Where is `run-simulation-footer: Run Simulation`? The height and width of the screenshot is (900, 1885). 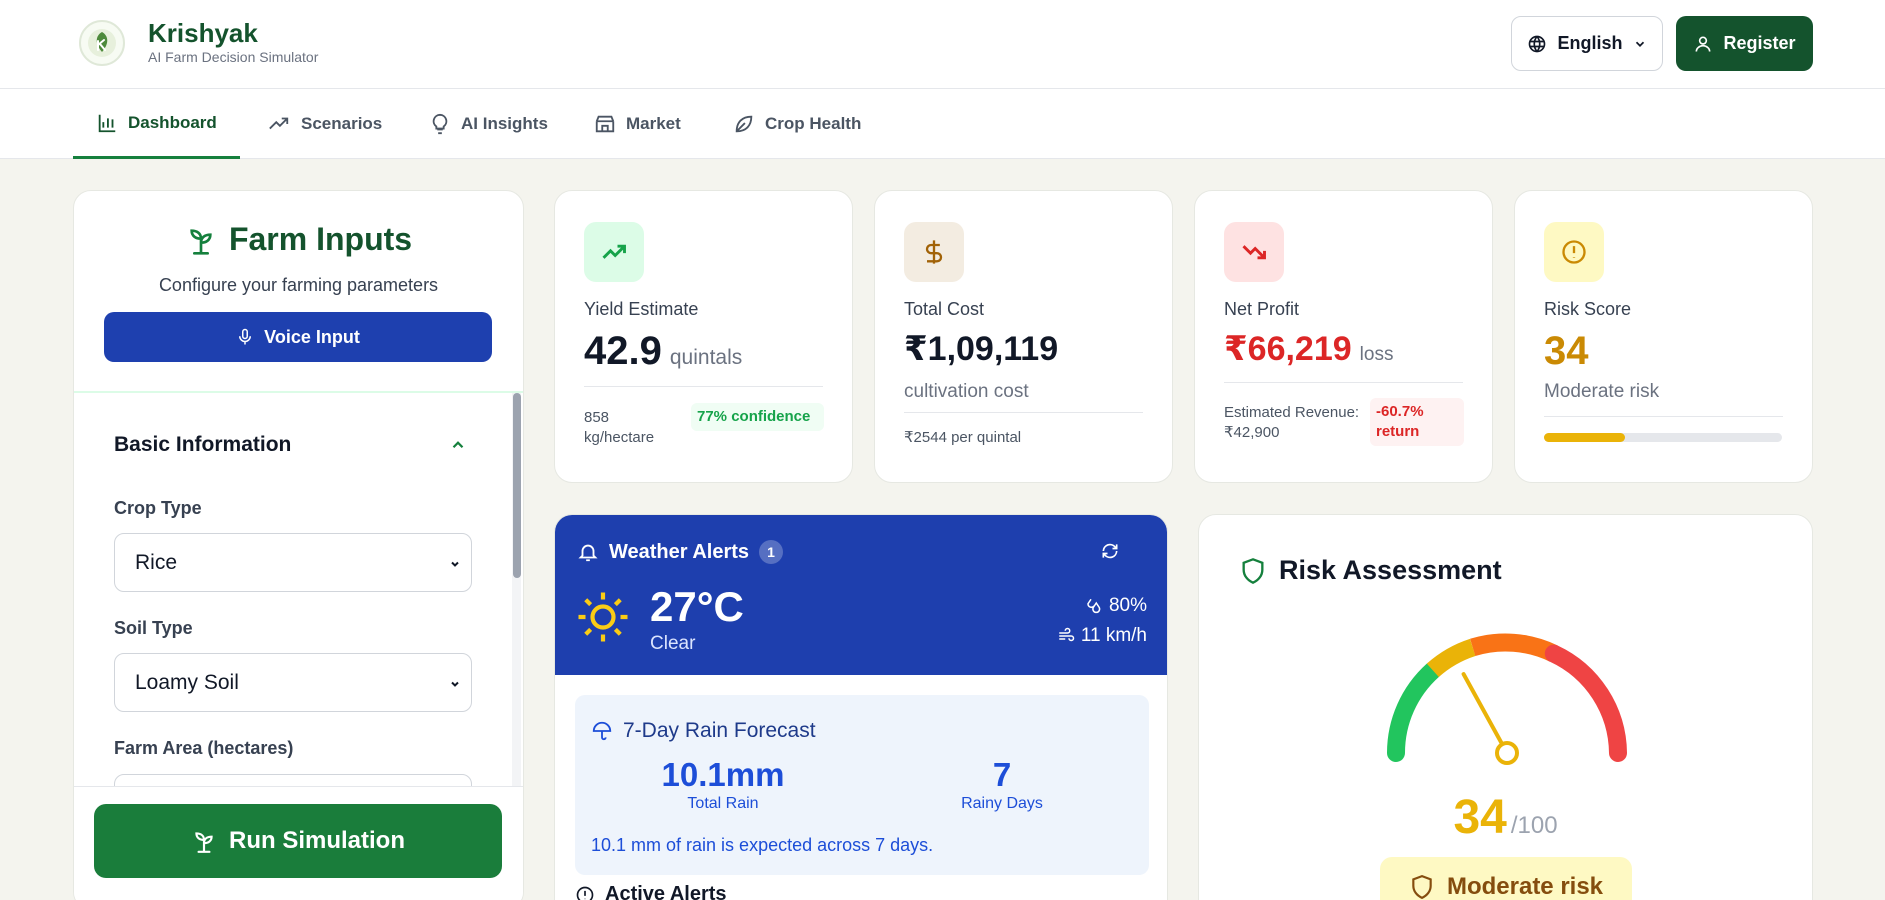 run-simulation-footer: Run Simulation is located at coordinates (298, 843).